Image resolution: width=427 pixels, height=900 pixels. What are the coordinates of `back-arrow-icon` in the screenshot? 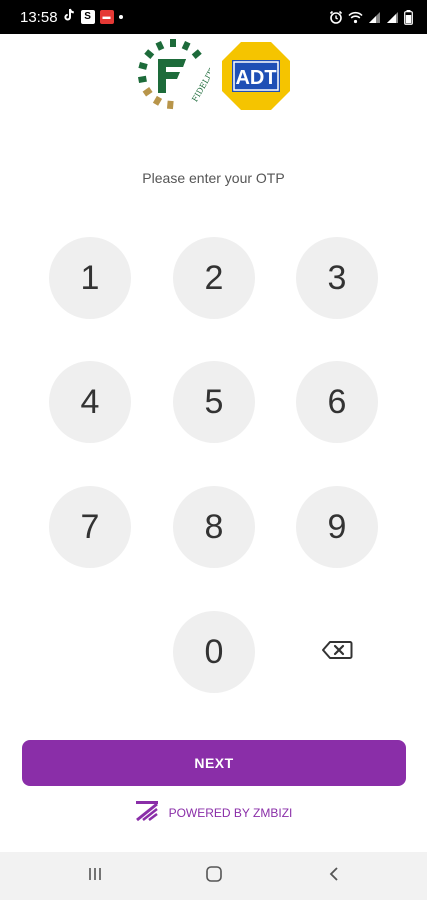 It's located at (334, 876).